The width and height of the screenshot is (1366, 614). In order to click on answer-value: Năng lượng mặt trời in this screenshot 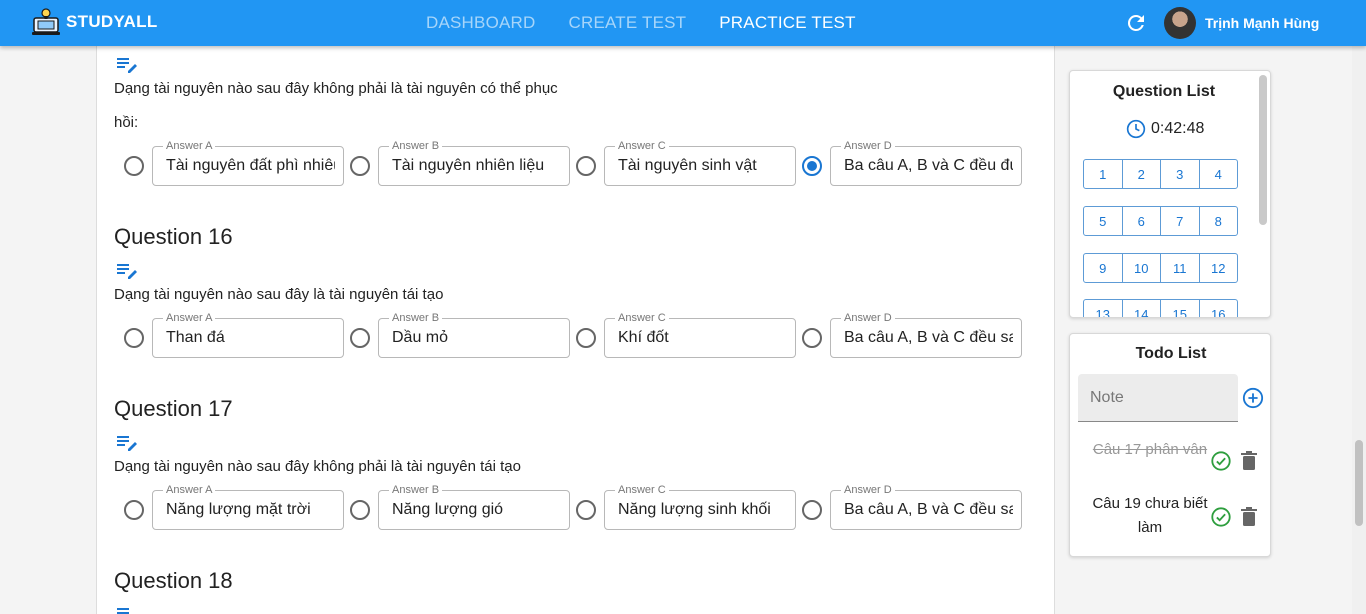, I will do `click(238, 509)`.